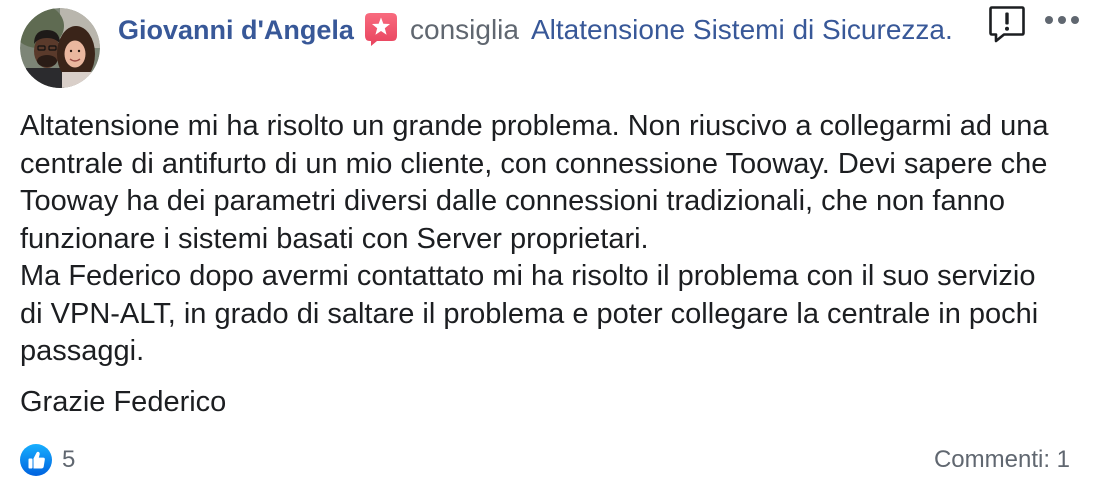 The height and width of the screenshot is (490, 1094). What do you see at coordinates (82, 351) in the screenshot?
I see `review-text-line: passaggi.` at bounding box center [82, 351].